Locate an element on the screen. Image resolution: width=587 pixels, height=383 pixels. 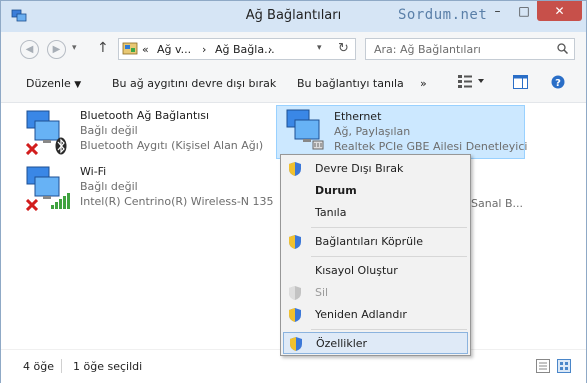
menu-item-label: Kısayol Oluştur is located at coordinates (356, 270).